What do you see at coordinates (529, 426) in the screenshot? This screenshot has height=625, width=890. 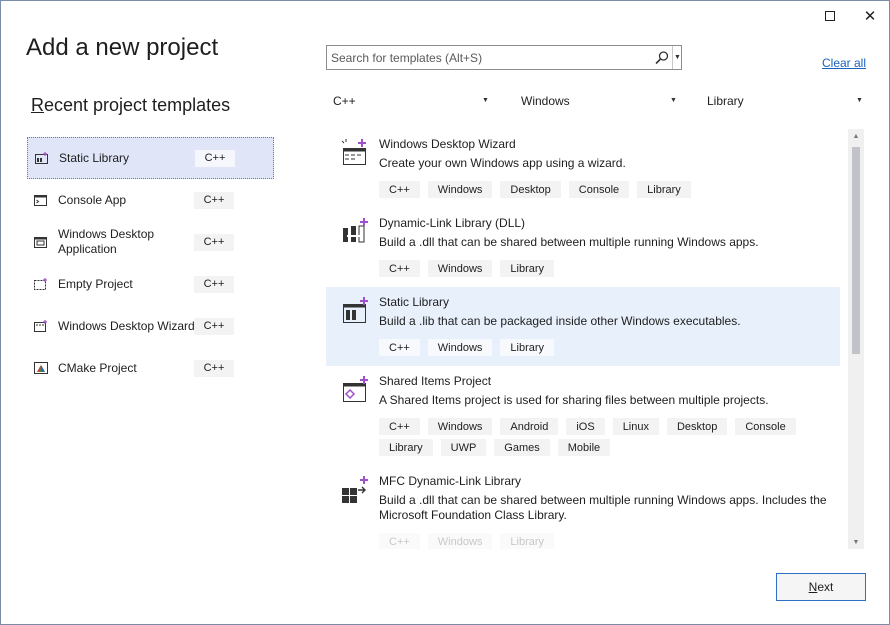 I see `tag: Android` at bounding box center [529, 426].